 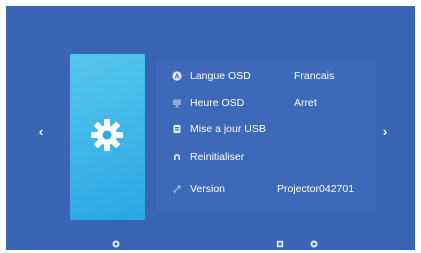 I want to click on menu-item-label: Heure OSD, so click(x=217, y=103).